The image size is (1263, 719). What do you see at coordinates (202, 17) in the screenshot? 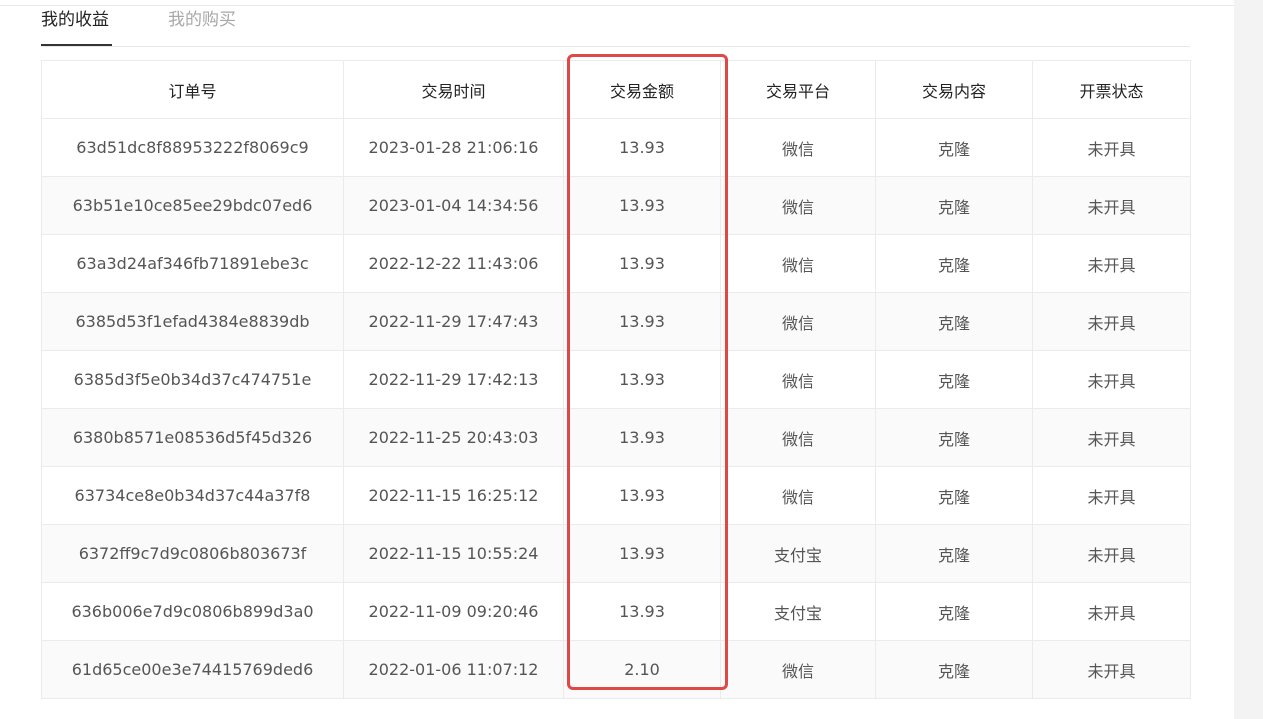
I see `tab-my-purchases: 我的购买` at bounding box center [202, 17].